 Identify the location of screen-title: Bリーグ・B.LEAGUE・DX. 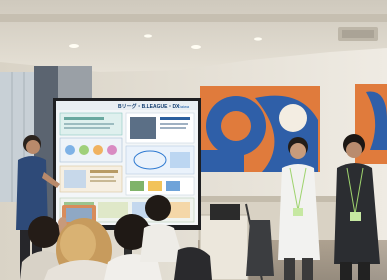
(149, 106).